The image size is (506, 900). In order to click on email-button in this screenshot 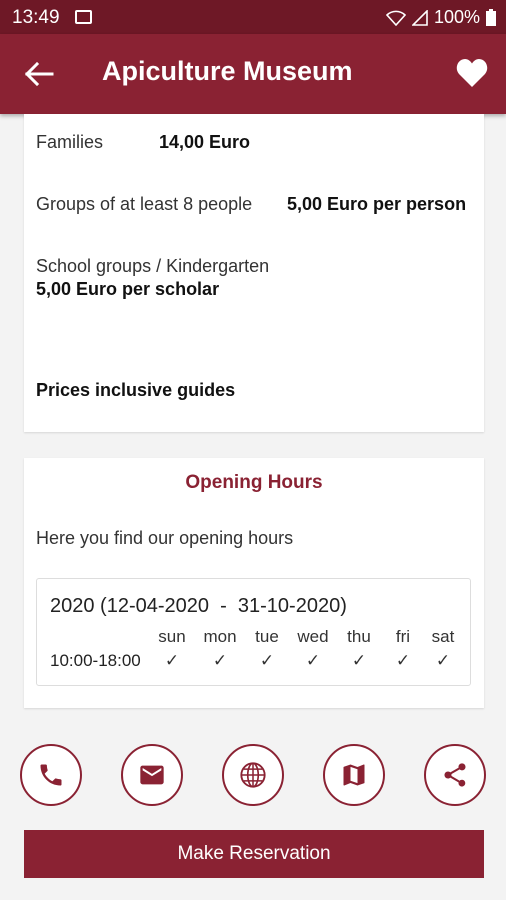, I will do `click(152, 775)`.